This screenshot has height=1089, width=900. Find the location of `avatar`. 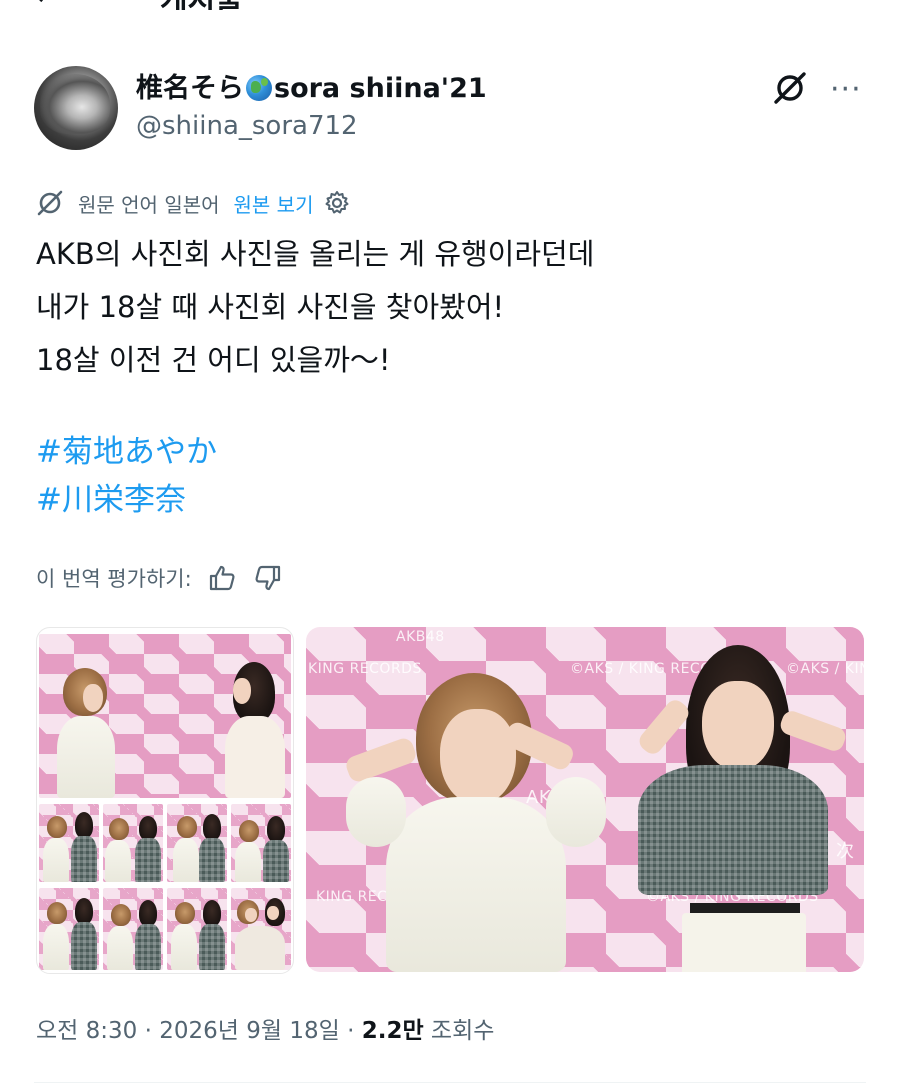

avatar is located at coordinates (76, 108).